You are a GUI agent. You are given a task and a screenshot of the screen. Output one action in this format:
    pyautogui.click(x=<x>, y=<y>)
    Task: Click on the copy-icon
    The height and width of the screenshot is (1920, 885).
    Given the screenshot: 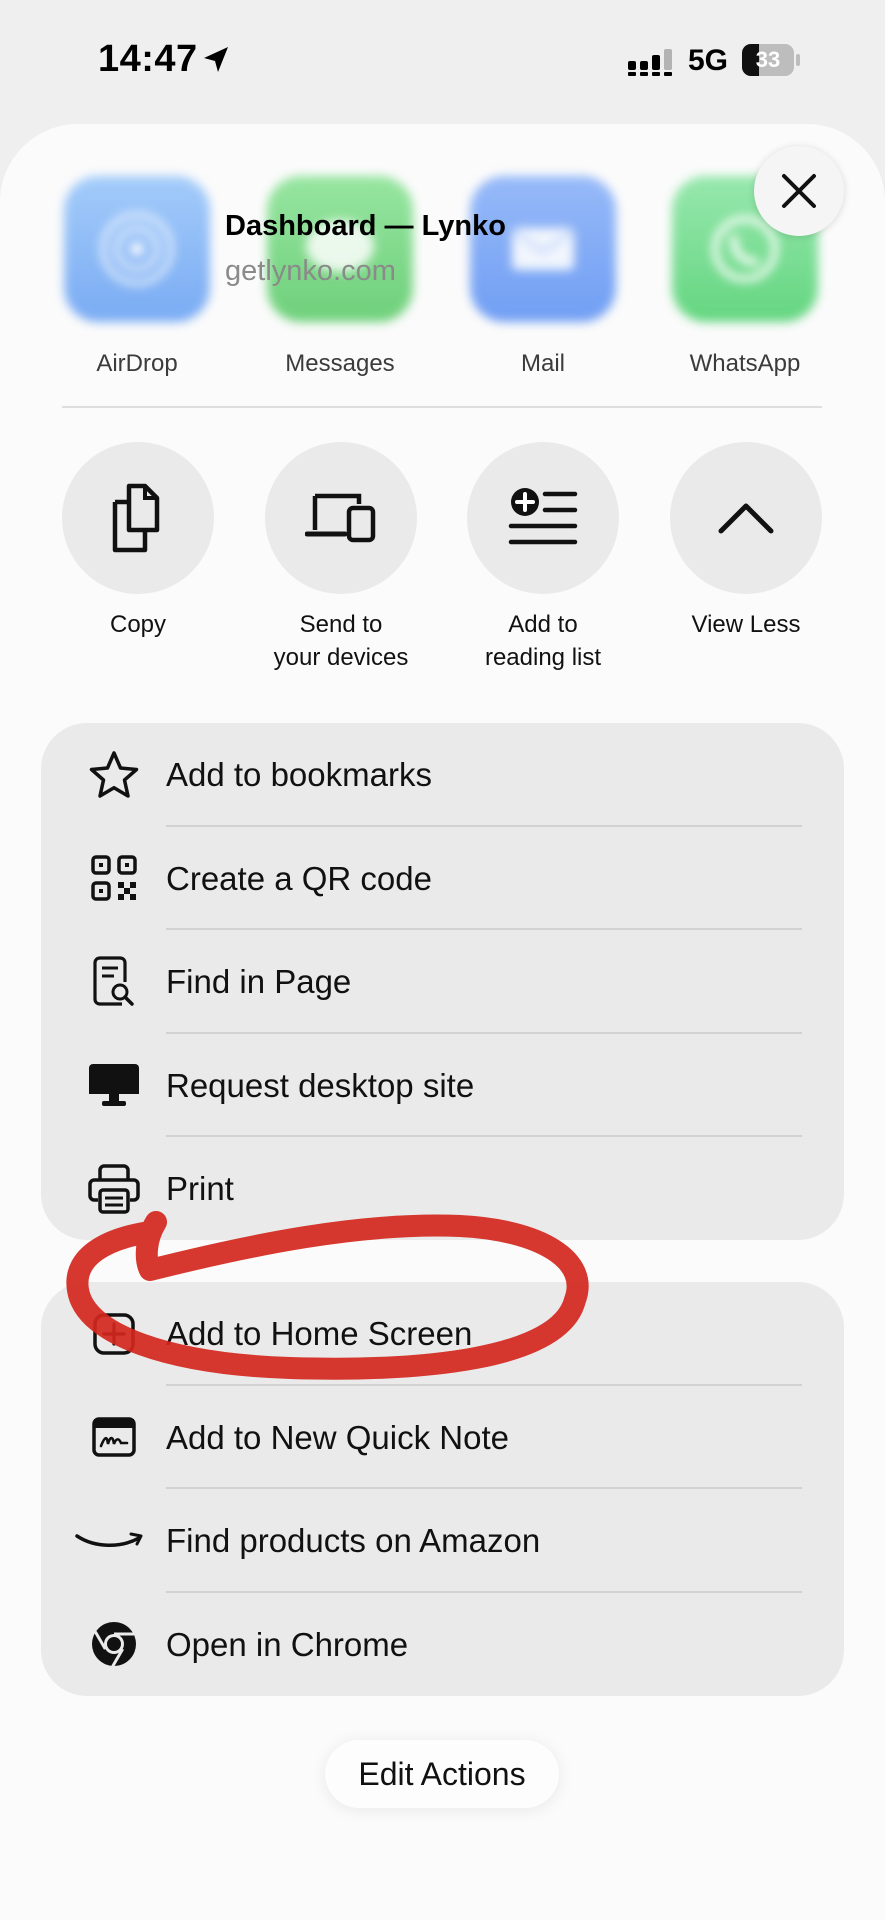 What is the action you would take?
    pyautogui.click(x=136, y=518)
    